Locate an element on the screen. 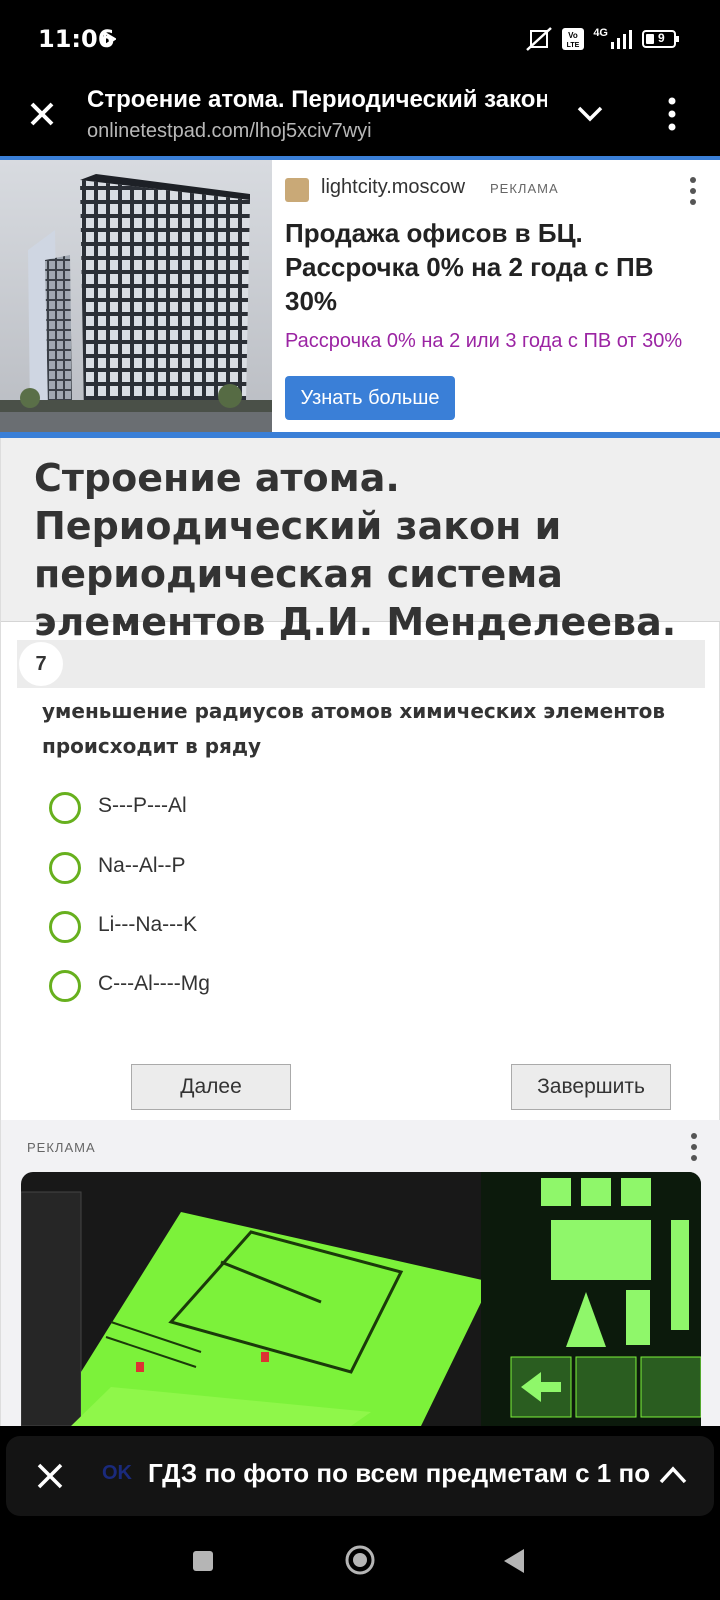 Image resolution: width=720 pixels, height=1600 pixels. status-time: 11:06 is located at coordinates (76, 39).